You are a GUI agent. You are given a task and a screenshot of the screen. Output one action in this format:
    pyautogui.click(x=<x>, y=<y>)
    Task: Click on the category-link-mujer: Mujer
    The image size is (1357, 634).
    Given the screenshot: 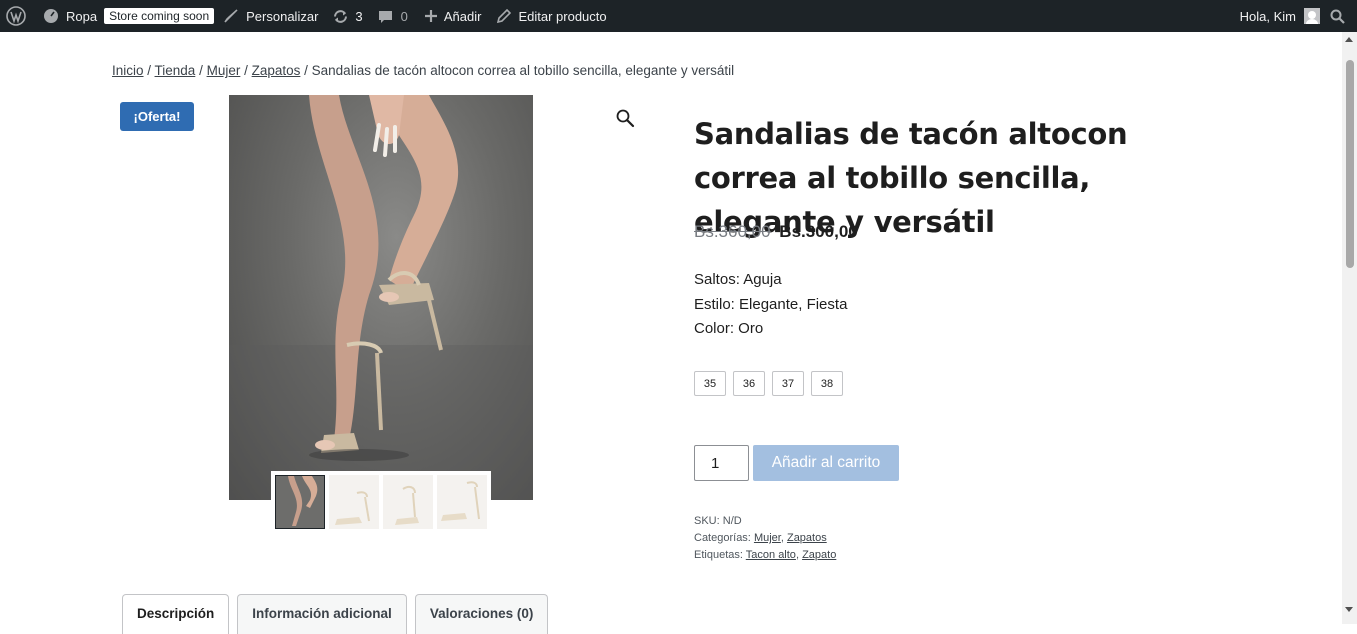 What is the action you would take?
    pyautogui.click(x=767, y=538)
    